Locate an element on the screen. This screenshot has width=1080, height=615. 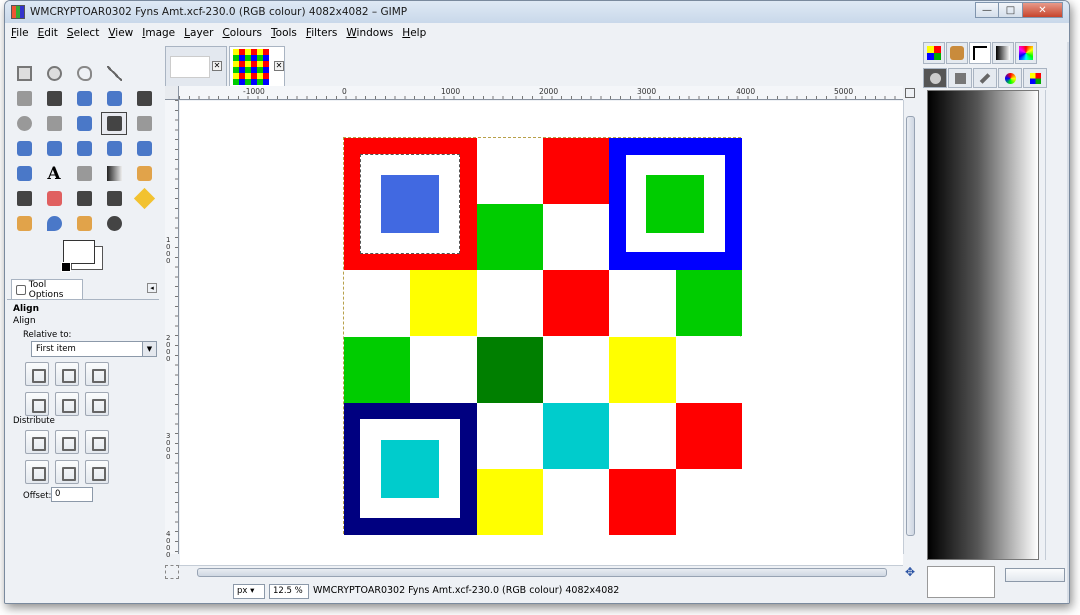
menu-edit: Edit is located at coordinates (48, 33).